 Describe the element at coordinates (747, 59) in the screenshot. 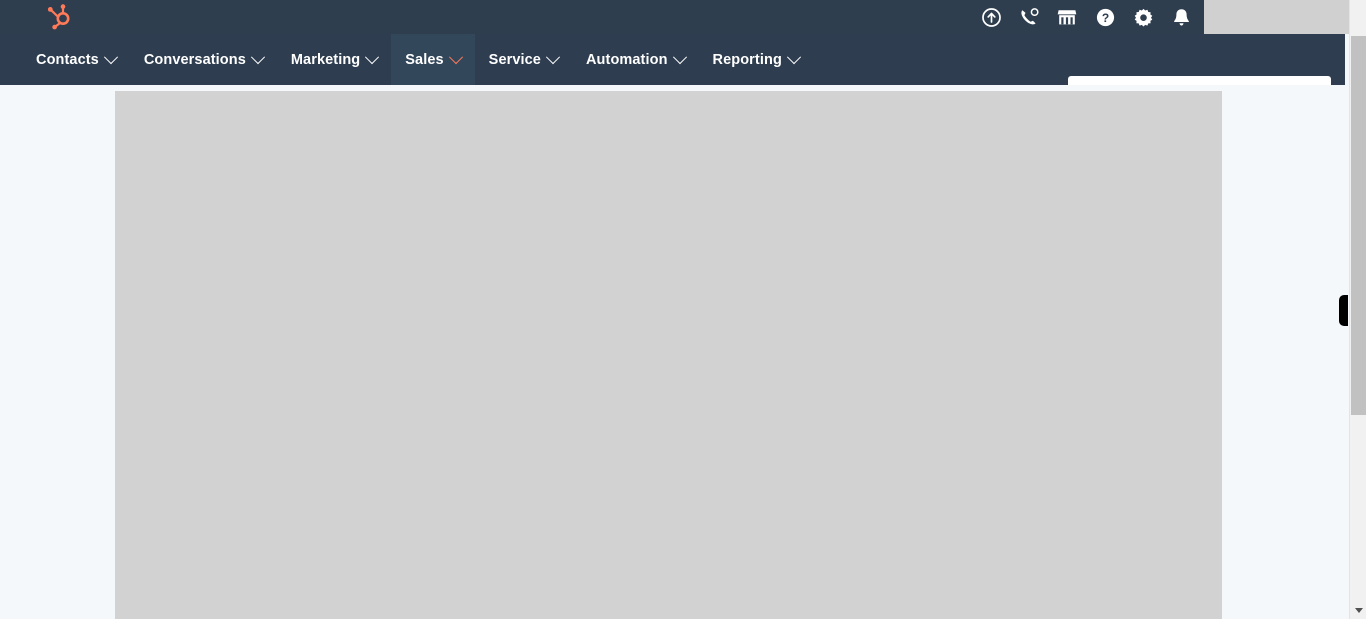

I see `nav-item-label: Reporting` at that location.